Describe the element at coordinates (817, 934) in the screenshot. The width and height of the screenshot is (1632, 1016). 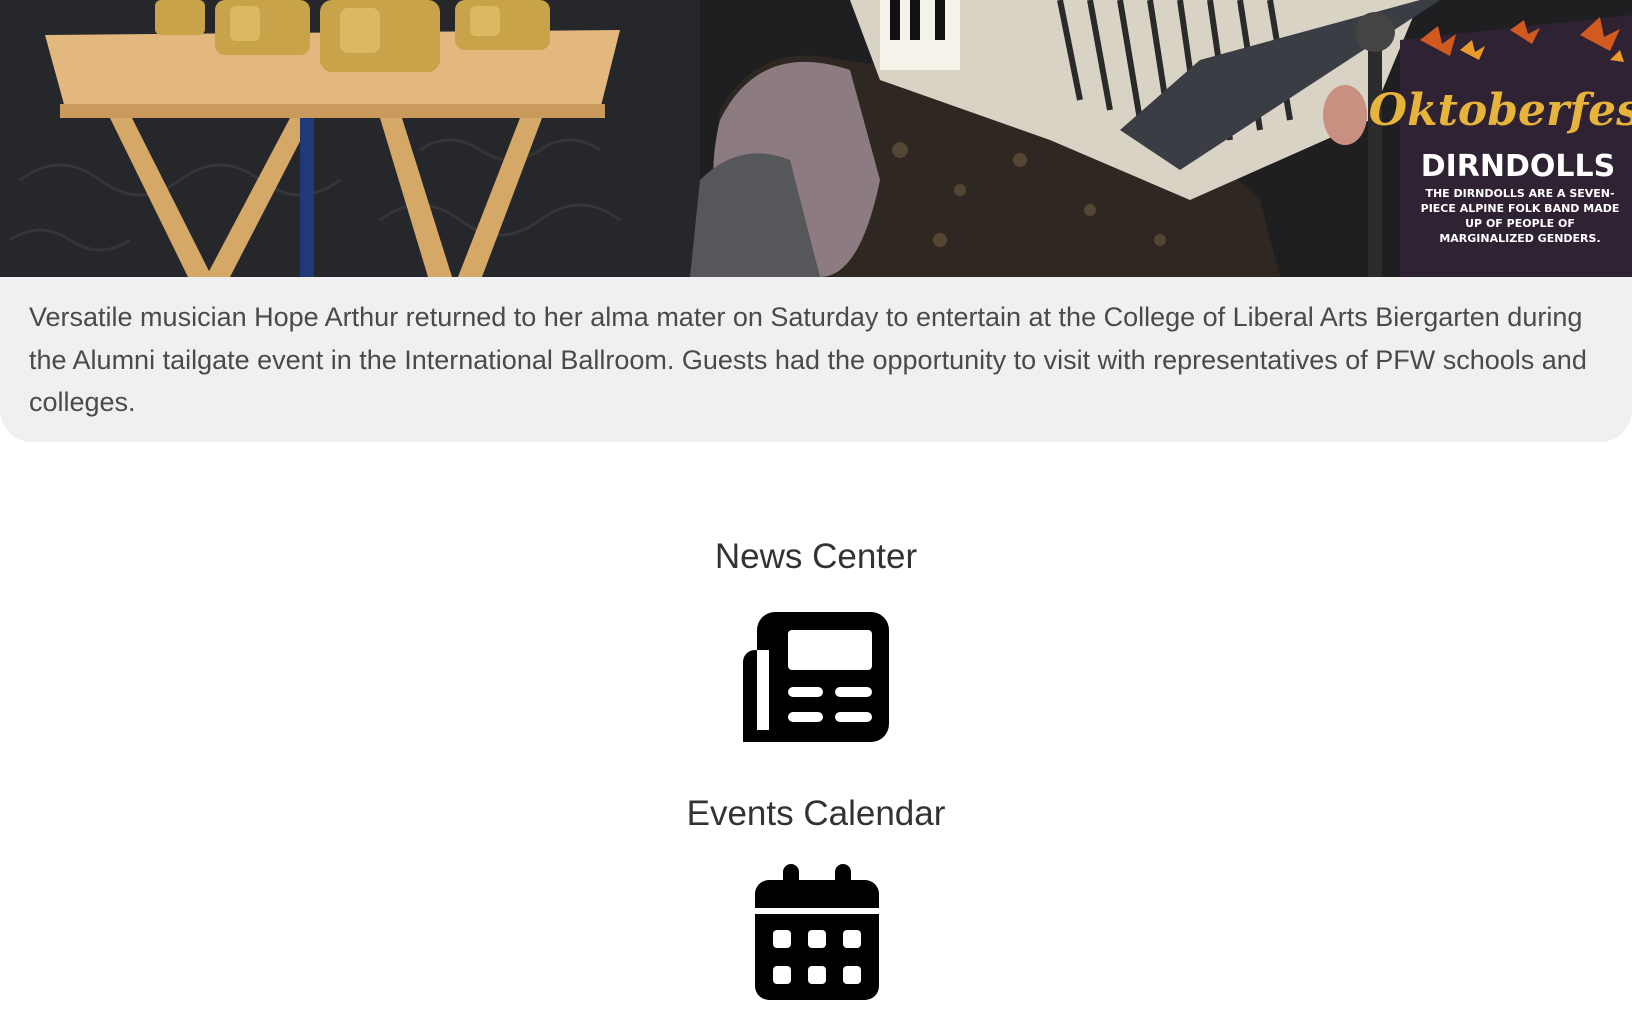
I see `calendar-icon` at that location.